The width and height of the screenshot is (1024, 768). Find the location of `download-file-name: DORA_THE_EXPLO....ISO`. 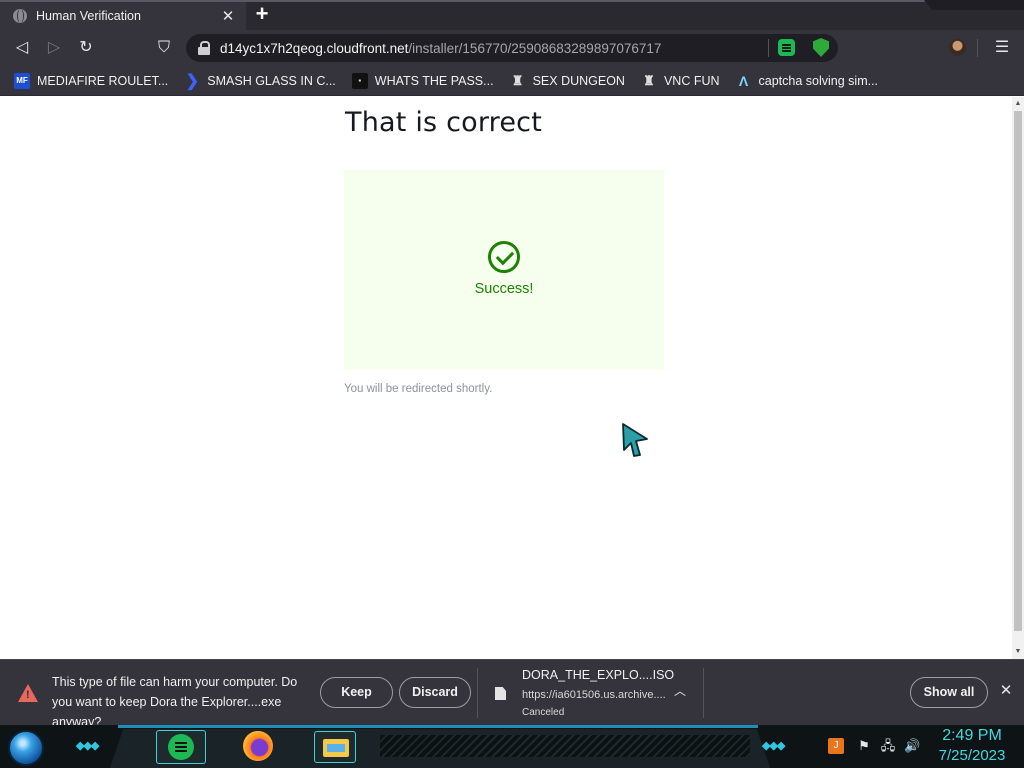

download-file-name: DORA_THE_EXPLO....ISO is located at coordinates (598, 675).